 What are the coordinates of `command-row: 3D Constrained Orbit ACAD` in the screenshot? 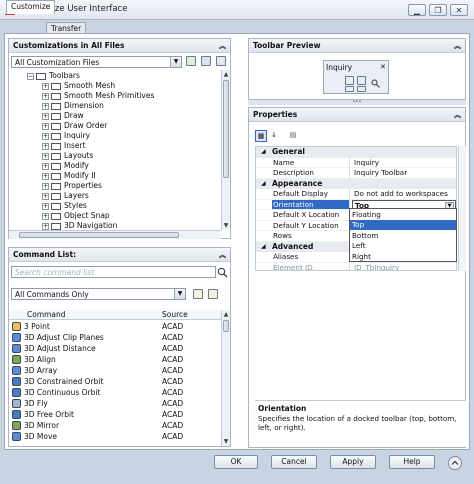 It's located at (114, 381).